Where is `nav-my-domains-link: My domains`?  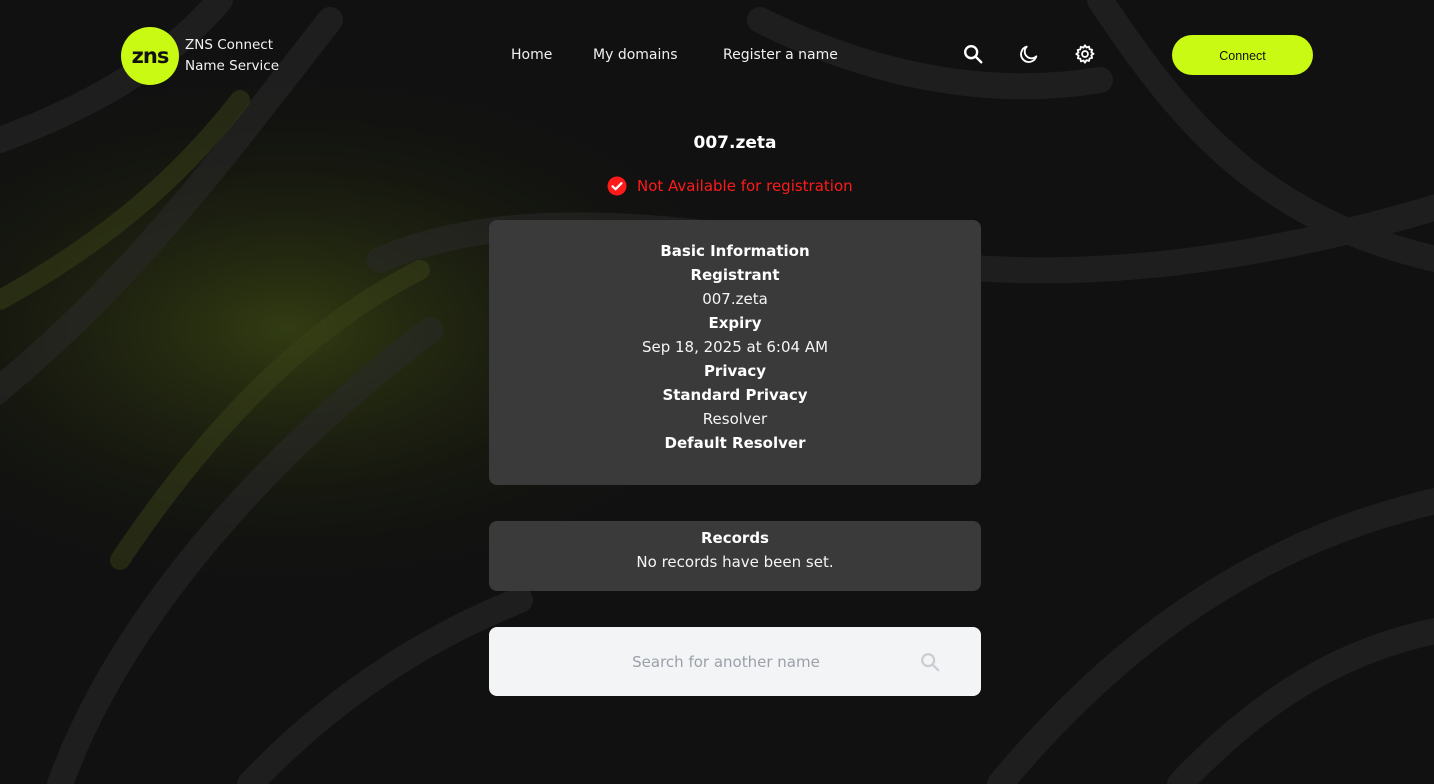 nav-my-domains-link: My domains is located at coordinates (635, 55).